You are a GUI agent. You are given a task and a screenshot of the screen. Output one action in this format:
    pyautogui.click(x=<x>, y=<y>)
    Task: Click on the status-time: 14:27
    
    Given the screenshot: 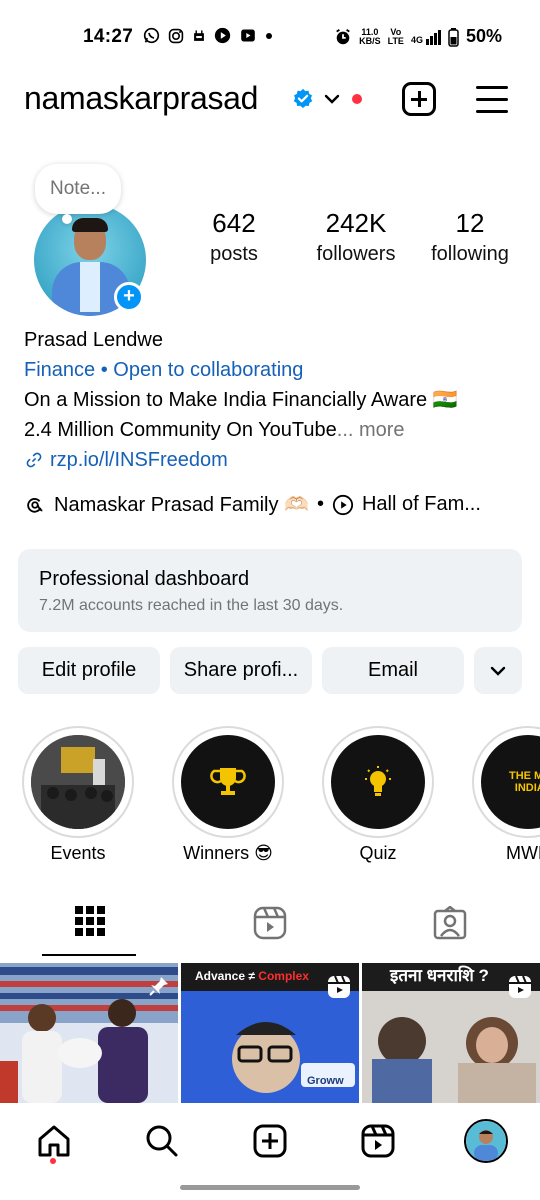 What is the action you would take?
    pyautogui.click(x=108, y=36)
    